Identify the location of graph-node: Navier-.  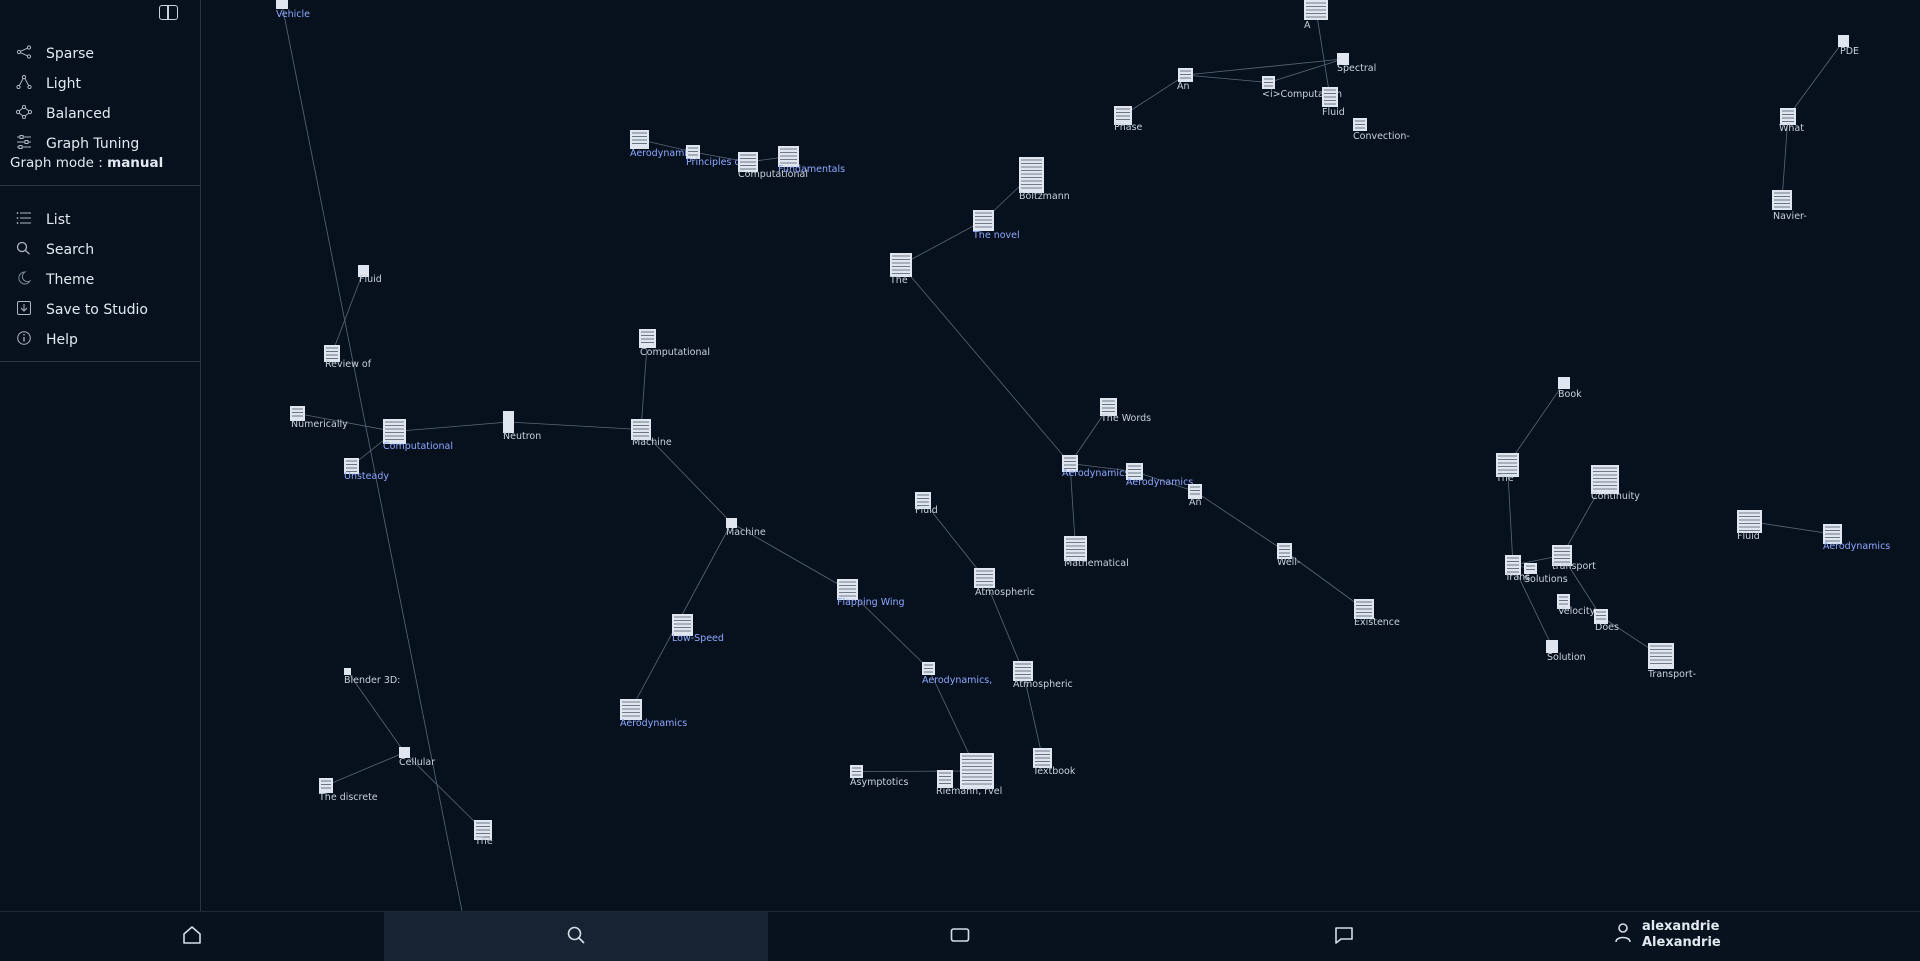
(1789, 206).